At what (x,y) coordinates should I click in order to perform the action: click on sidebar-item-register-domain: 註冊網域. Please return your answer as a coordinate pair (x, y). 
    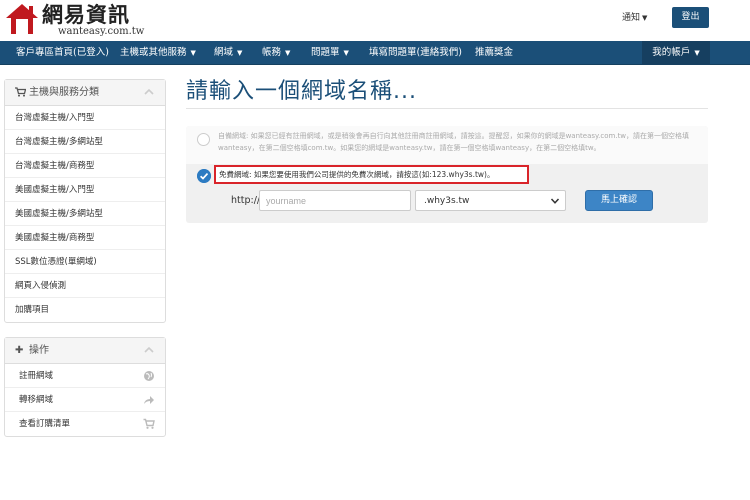
    Looking at the image, I should click on (85, 376).